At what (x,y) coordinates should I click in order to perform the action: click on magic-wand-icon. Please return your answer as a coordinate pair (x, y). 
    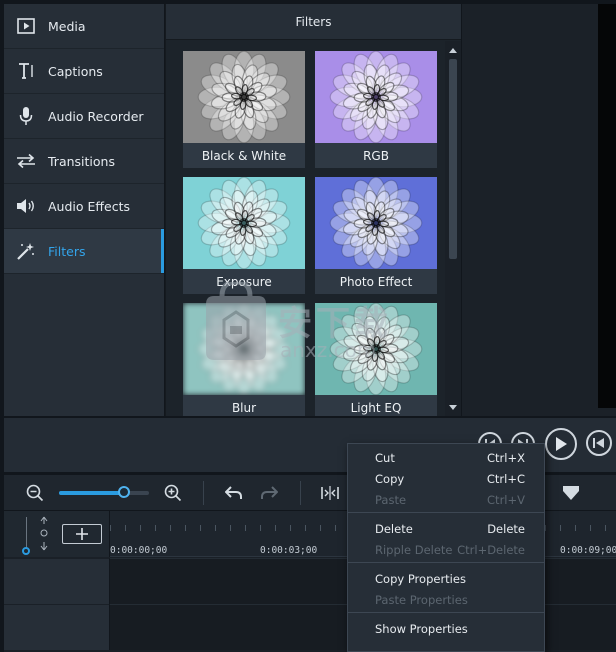
    Looking at the image, I should click on (26, 251).